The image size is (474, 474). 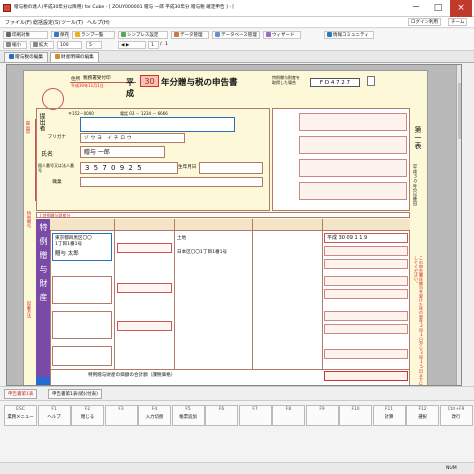 I want to click on page-nav-buttons: ◀ ▶, so click(x=132, y=45).